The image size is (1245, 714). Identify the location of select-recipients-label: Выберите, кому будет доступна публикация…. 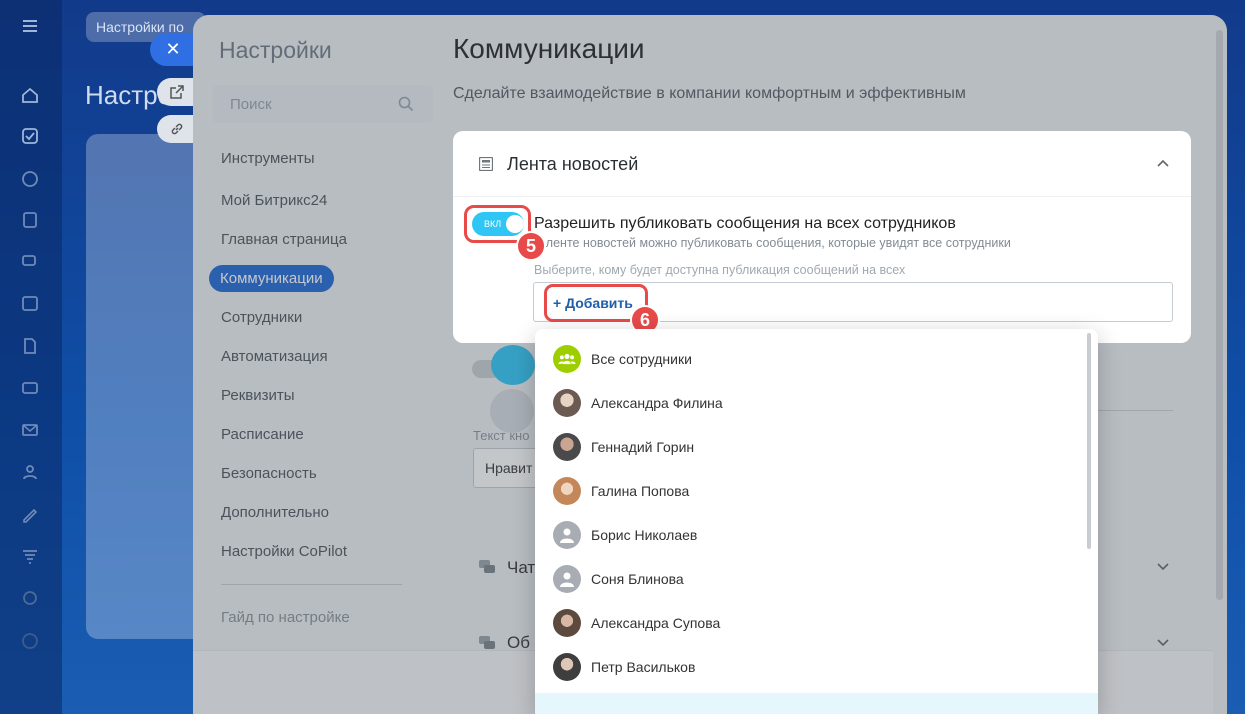
(720, 270).